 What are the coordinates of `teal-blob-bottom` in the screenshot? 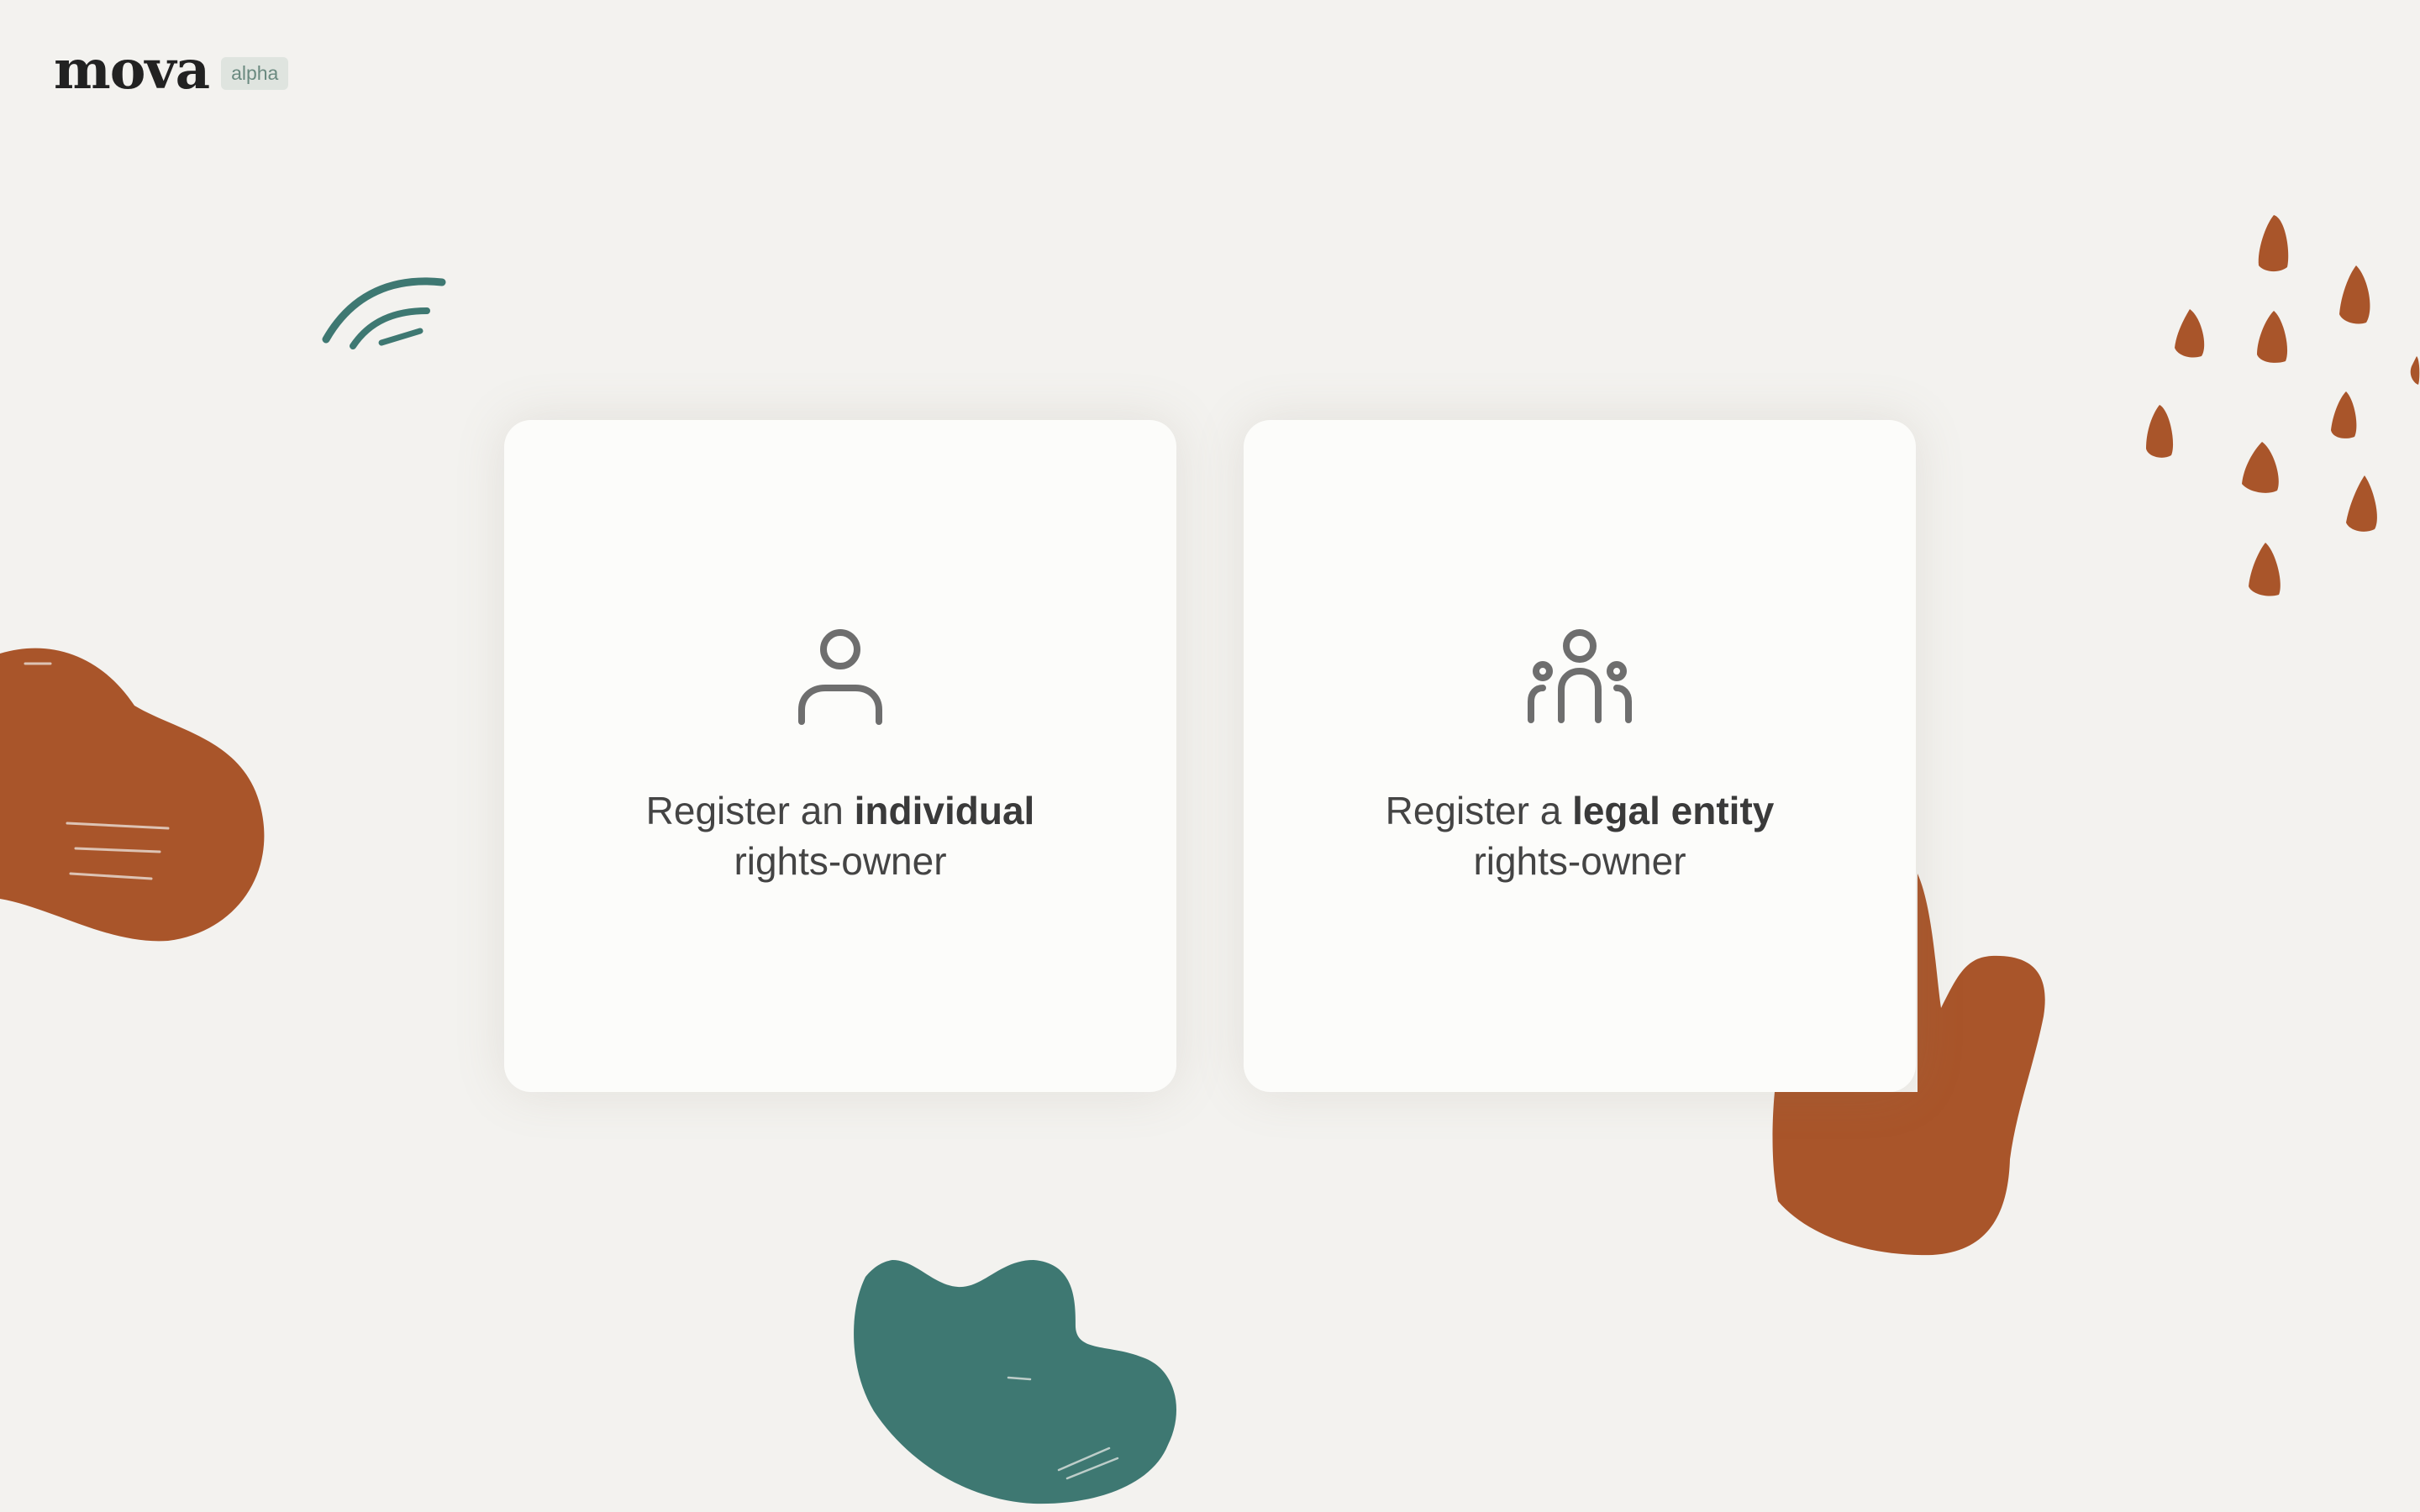 It's located at (1015, 1382).